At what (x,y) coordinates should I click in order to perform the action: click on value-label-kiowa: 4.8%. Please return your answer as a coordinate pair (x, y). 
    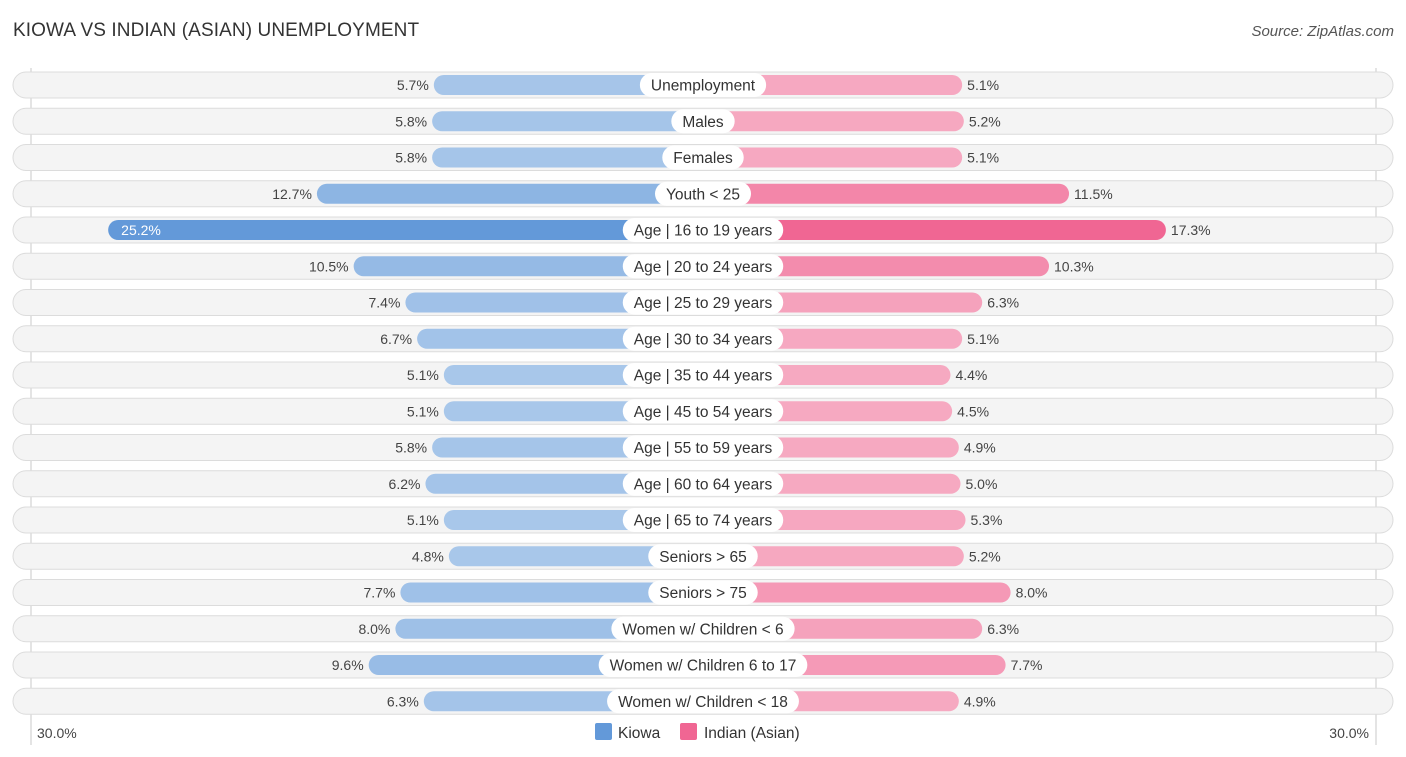
    Looking at the image, I should click on (428, 556).